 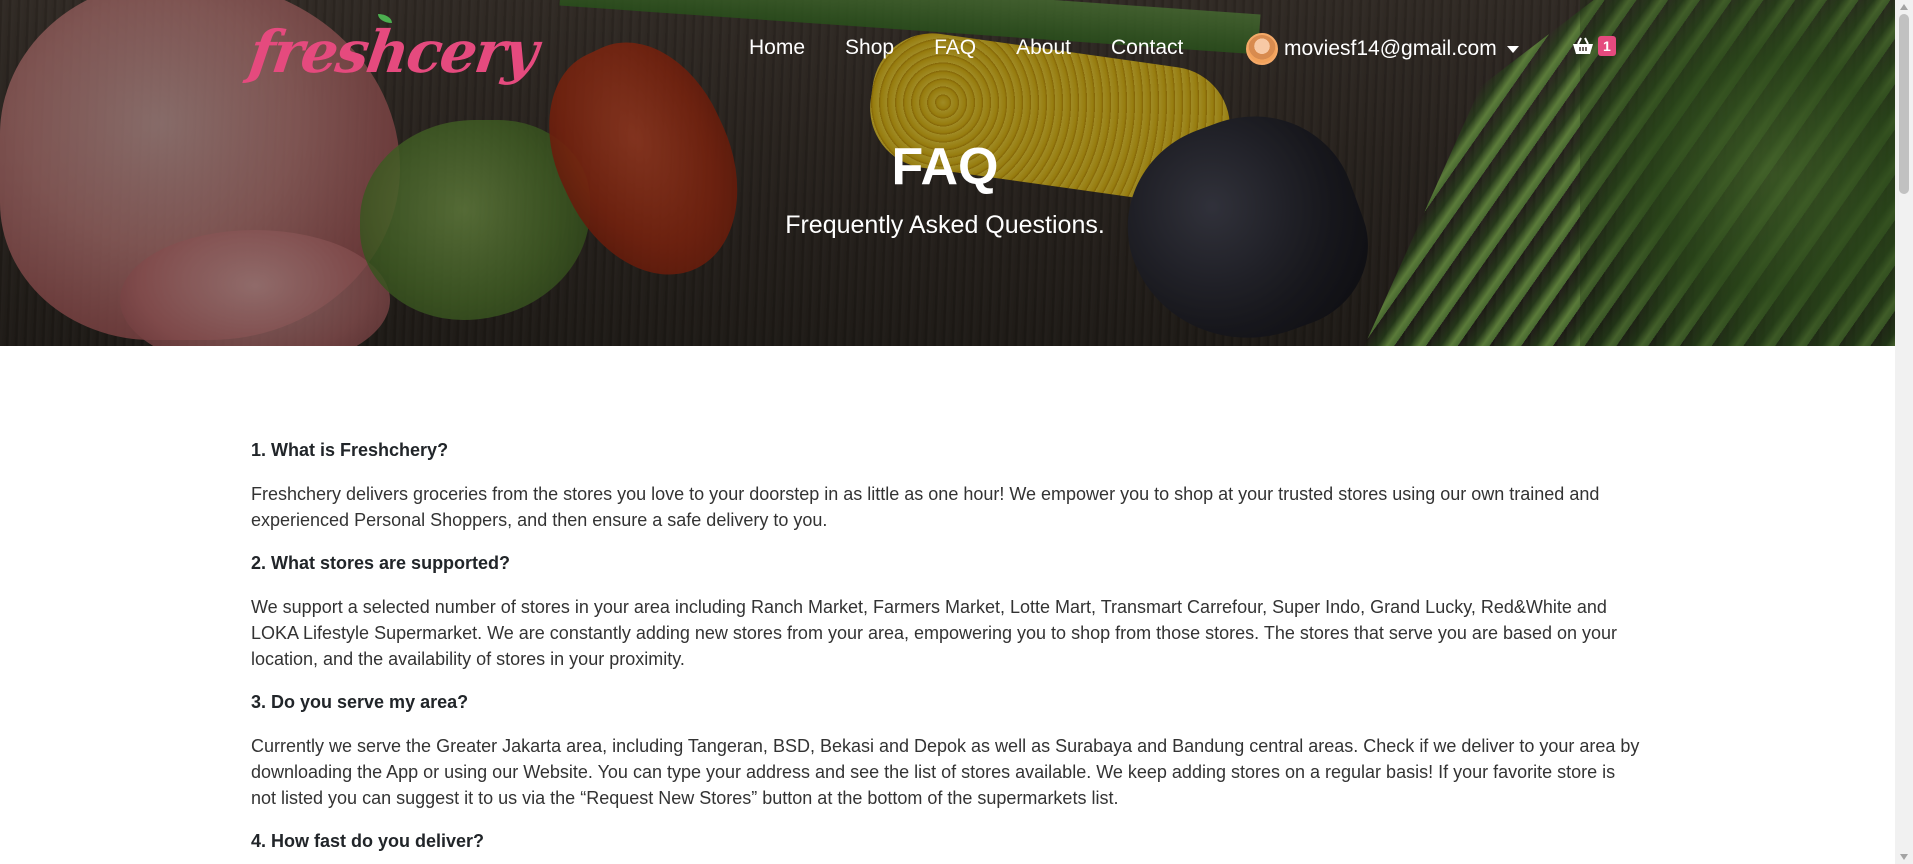 I want to click on user-email: moviesf14@gmail.com, so click(x=1390, y=48).